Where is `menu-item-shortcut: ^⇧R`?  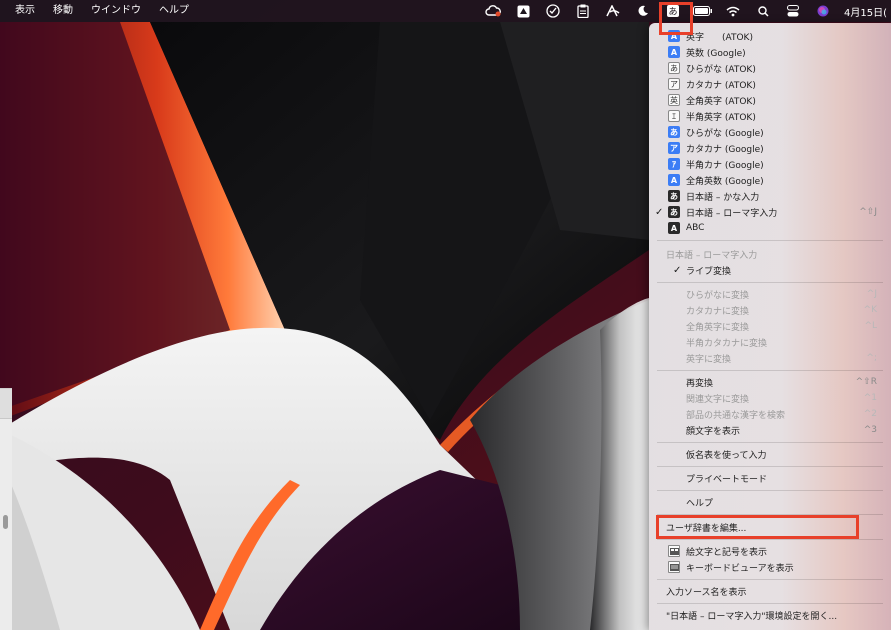 menu-item-shortcut: ^⇧R is located at coordinates (866, 382).